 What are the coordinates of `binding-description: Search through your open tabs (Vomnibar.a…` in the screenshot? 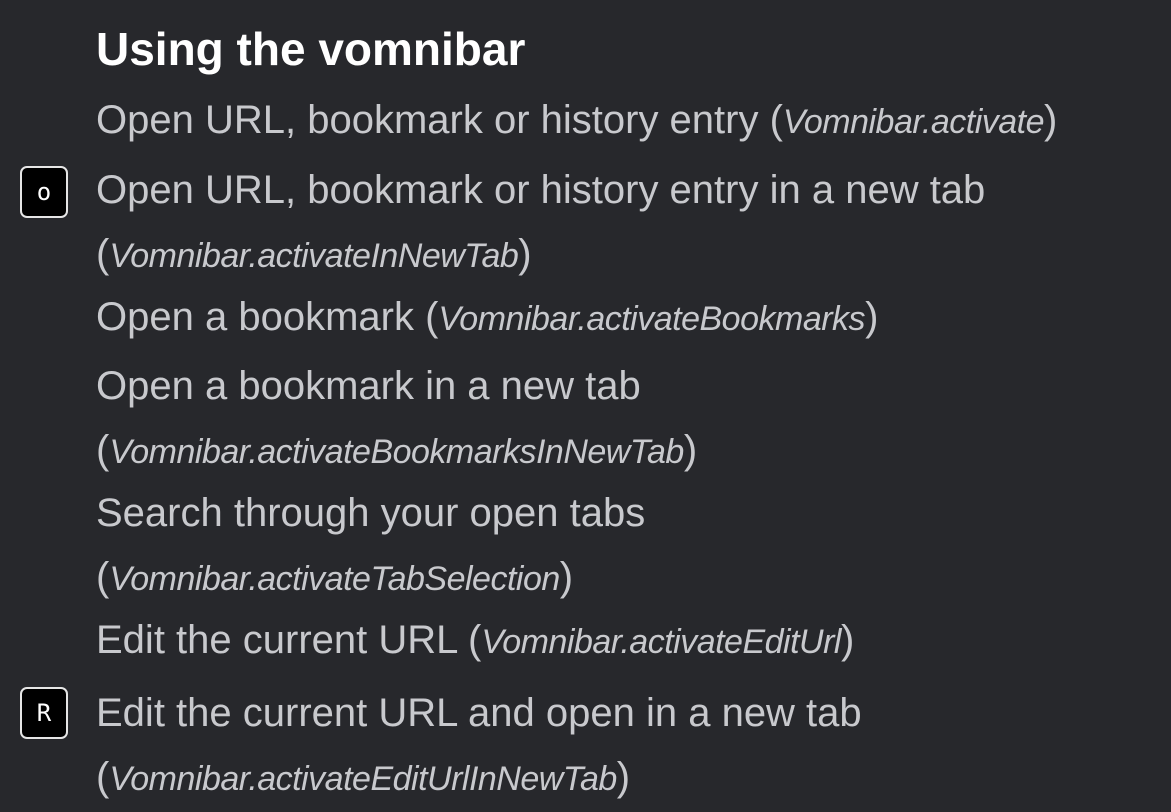 It's located at (371, 545).